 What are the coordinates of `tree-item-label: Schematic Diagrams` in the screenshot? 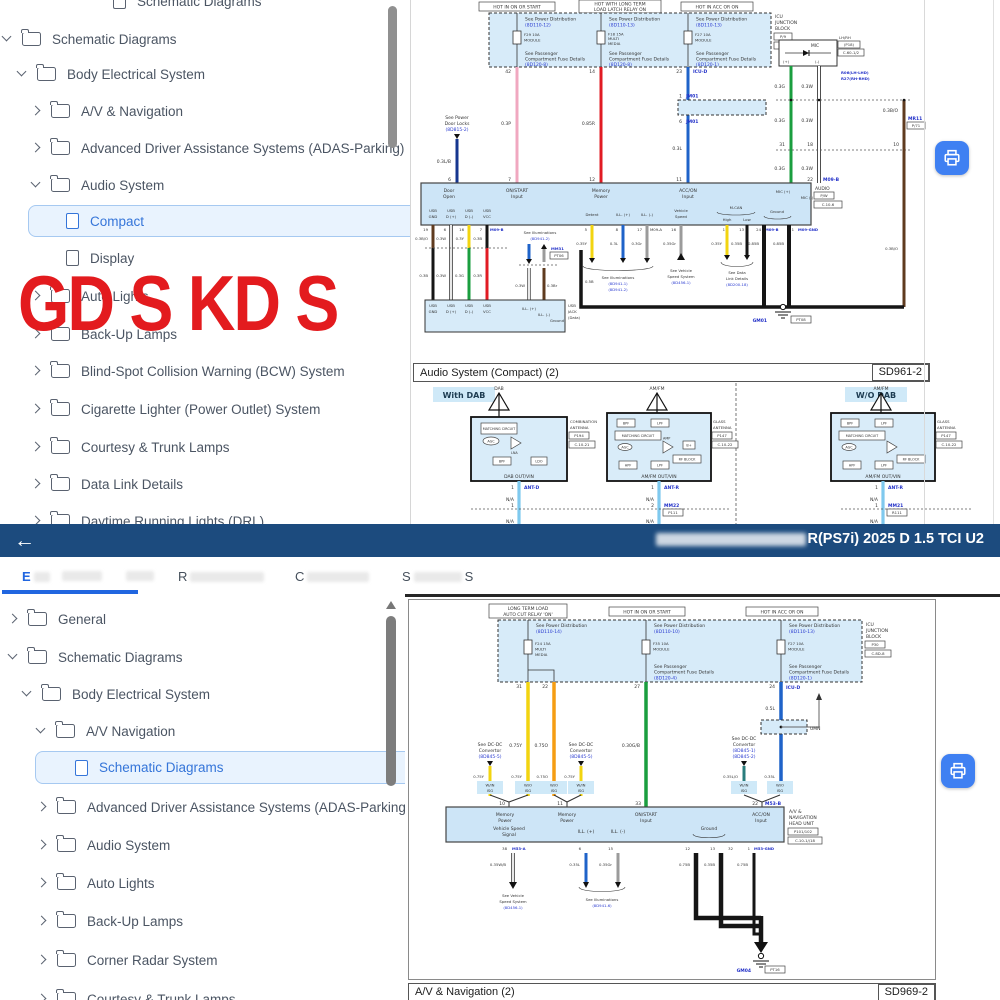 It's located at (114, 39).